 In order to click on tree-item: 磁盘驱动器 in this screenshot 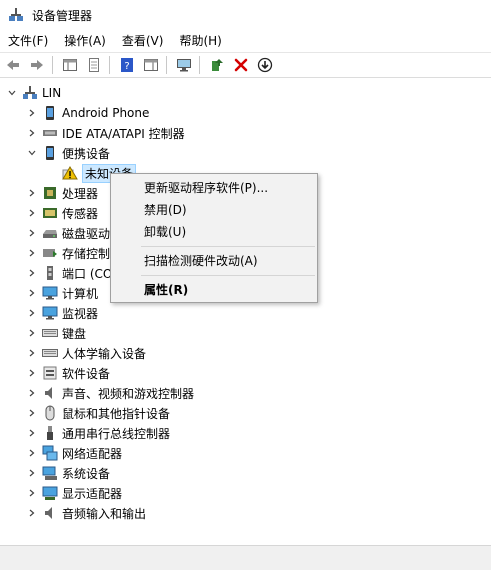, I will do `click(74, 233)`.